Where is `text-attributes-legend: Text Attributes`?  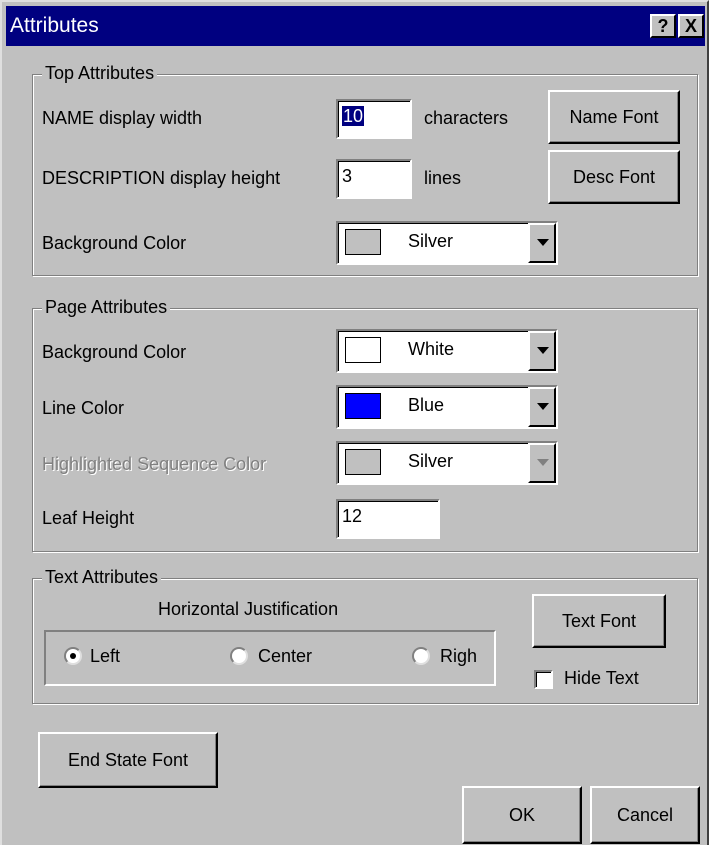
text-attributes-legend: Text Attributes is located at coordinates (102, 577).